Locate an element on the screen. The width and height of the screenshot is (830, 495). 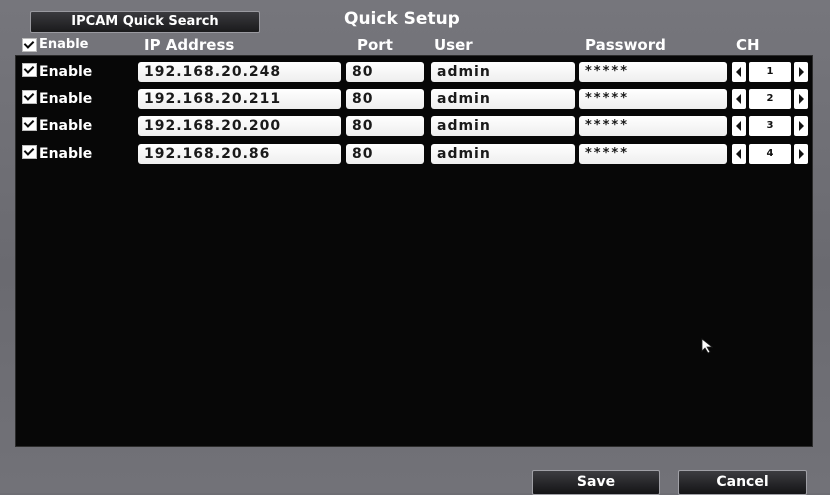
header-enable-all: Enable is located at coordinates (55, 45).